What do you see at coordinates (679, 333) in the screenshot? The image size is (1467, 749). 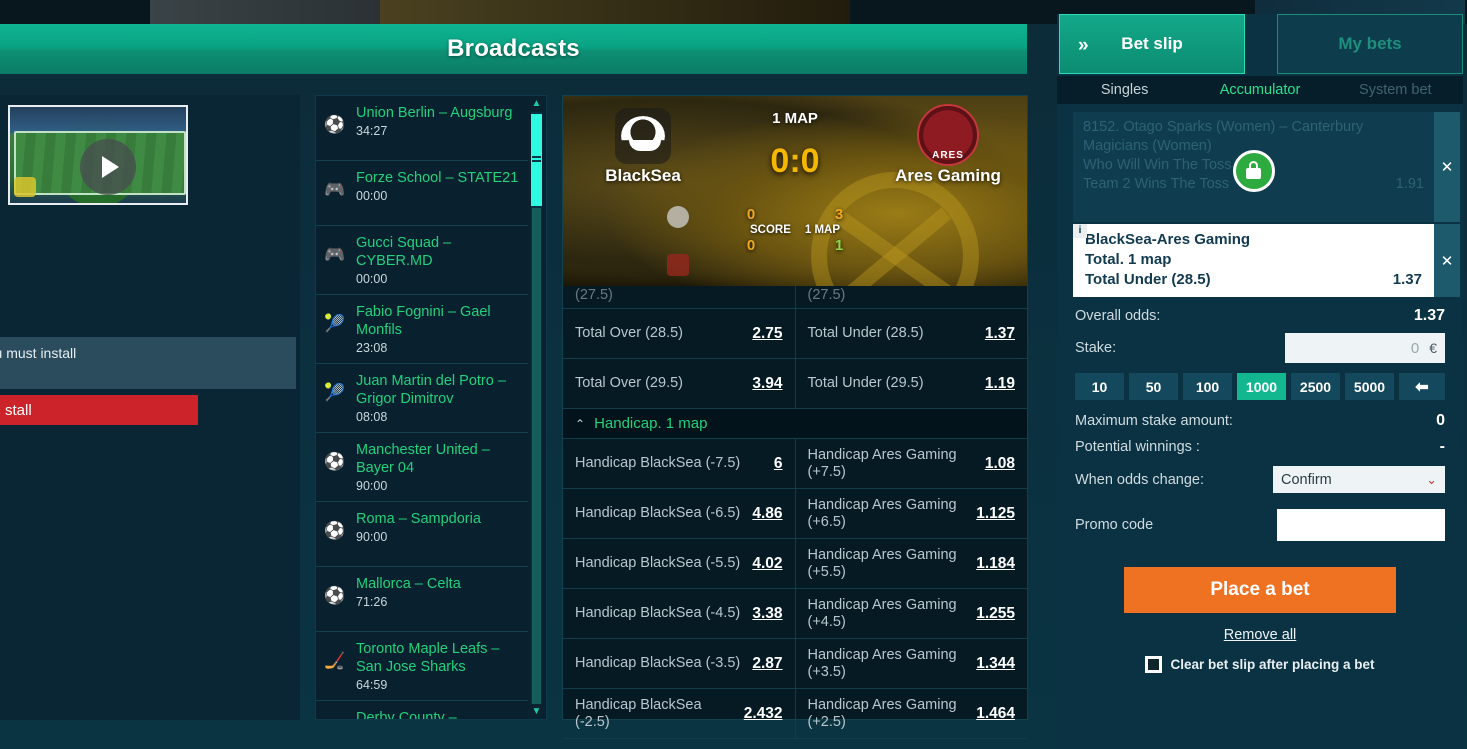 I see `odds-cell: Total Over (28.5) 2.75` at bounding box center [679, 333].